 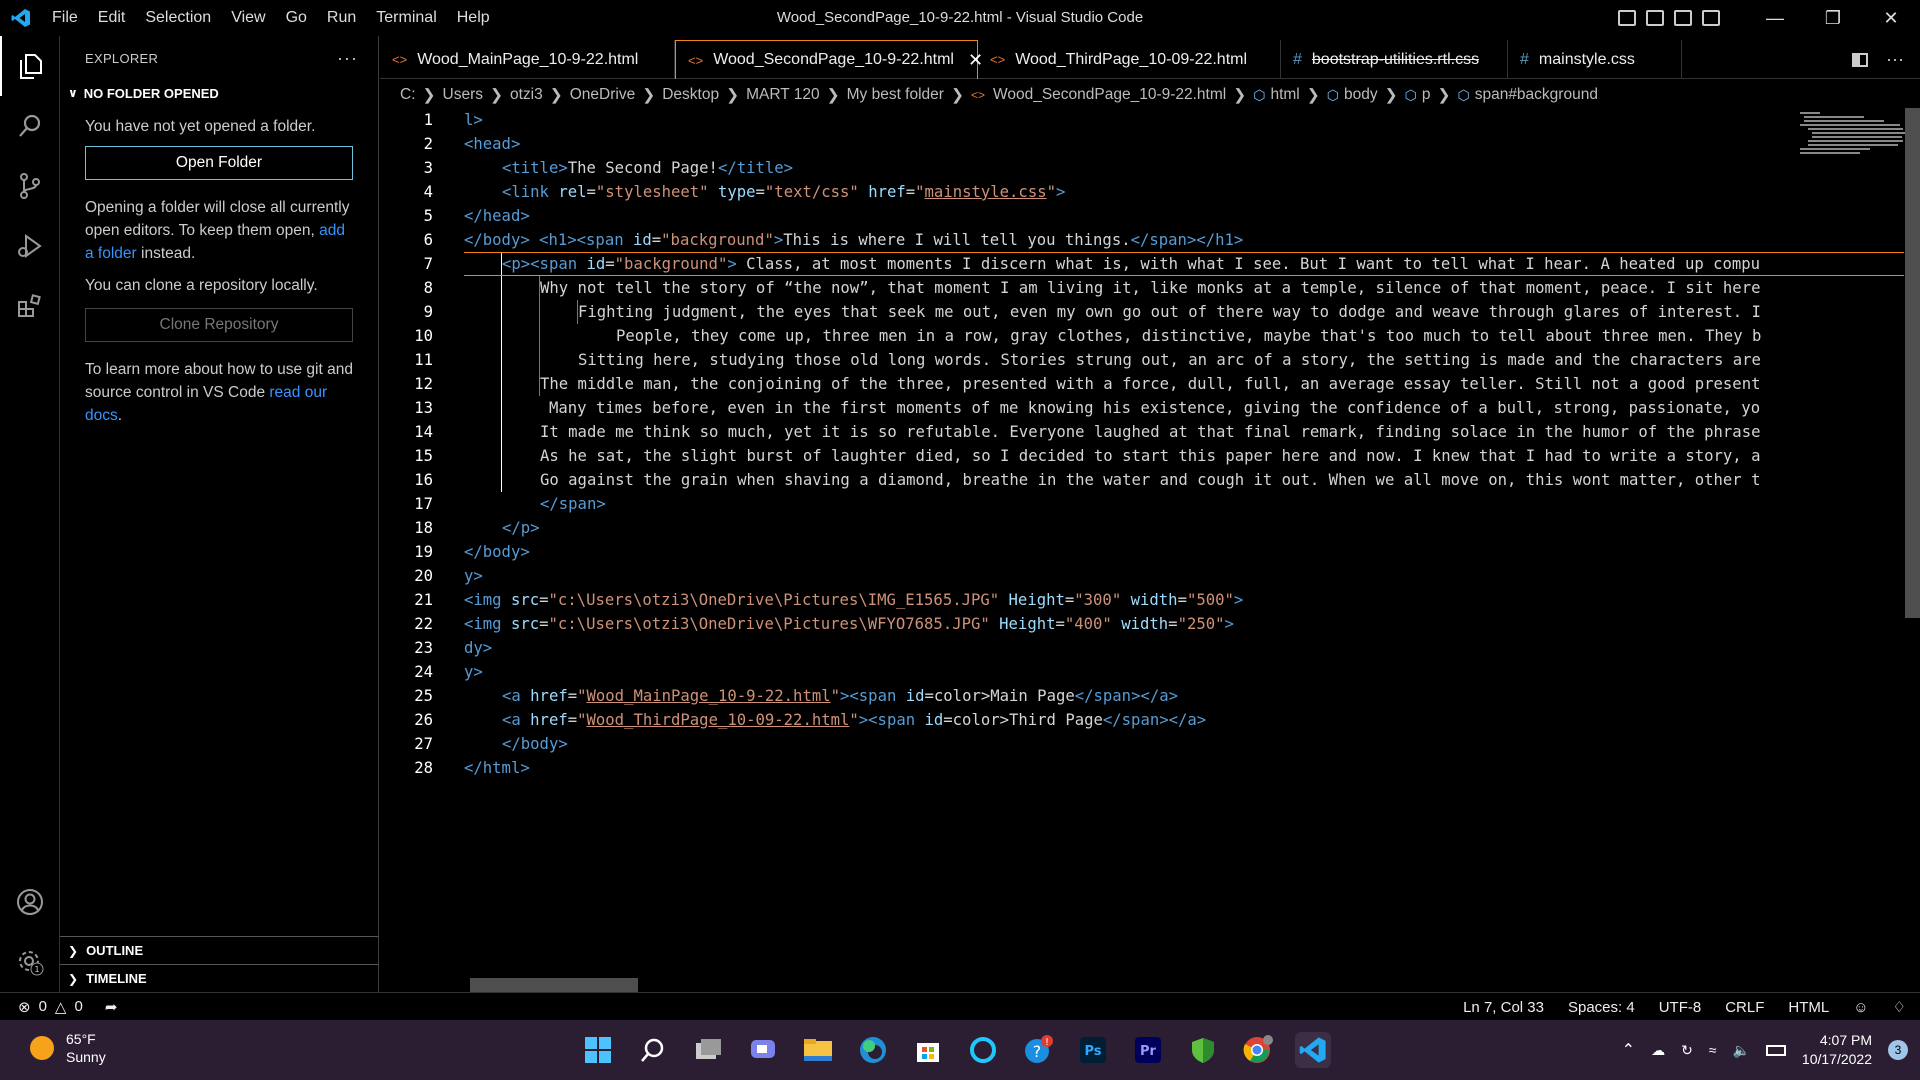 I want to click on close-window-button: ✕, so click(x=1891, y=18).